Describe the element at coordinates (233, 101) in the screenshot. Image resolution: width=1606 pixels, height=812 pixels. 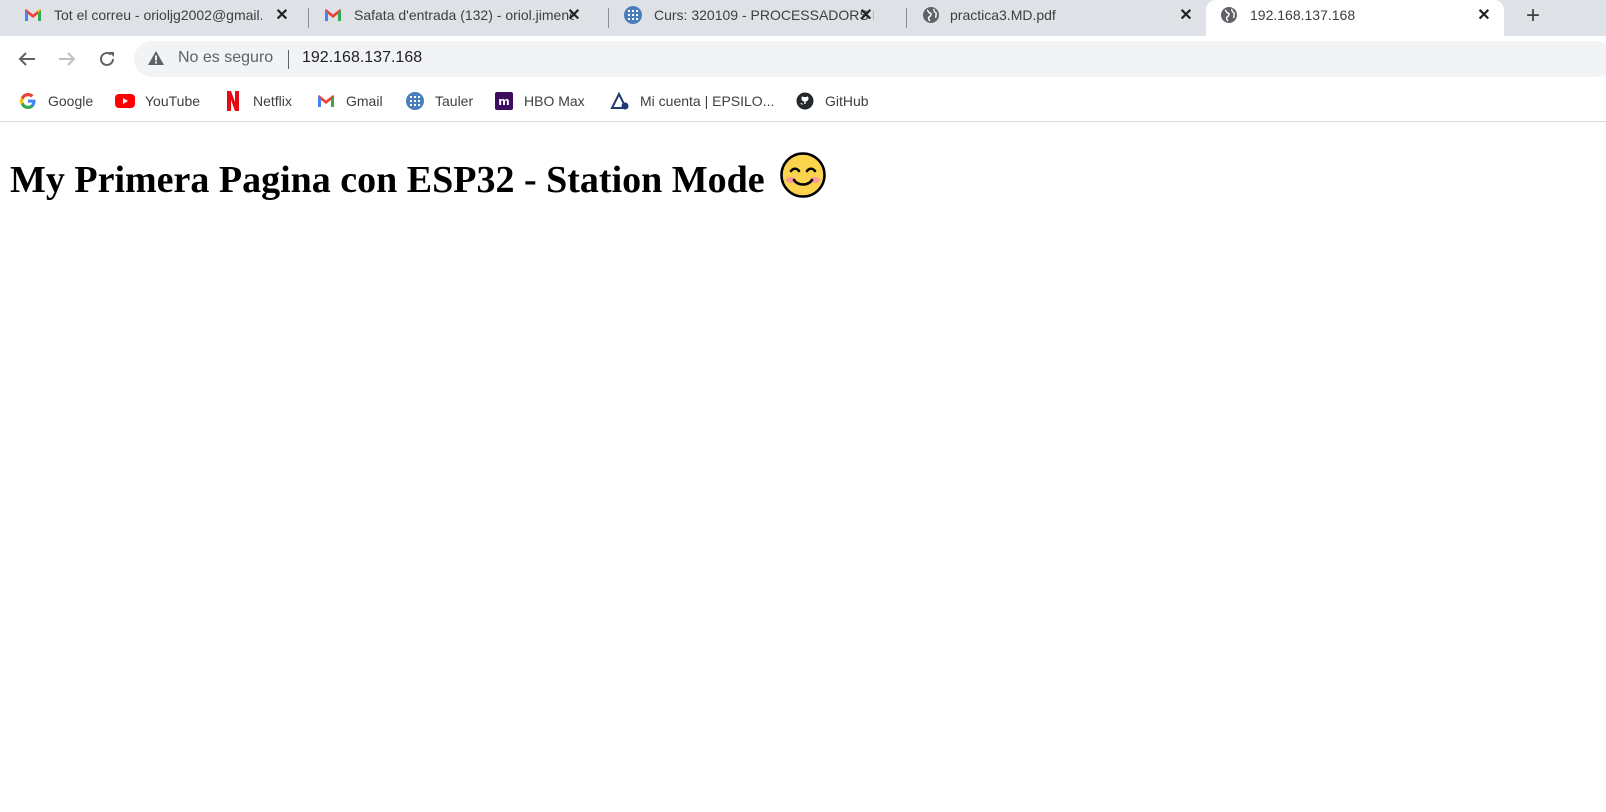
I see `netflix-icon` at that location.